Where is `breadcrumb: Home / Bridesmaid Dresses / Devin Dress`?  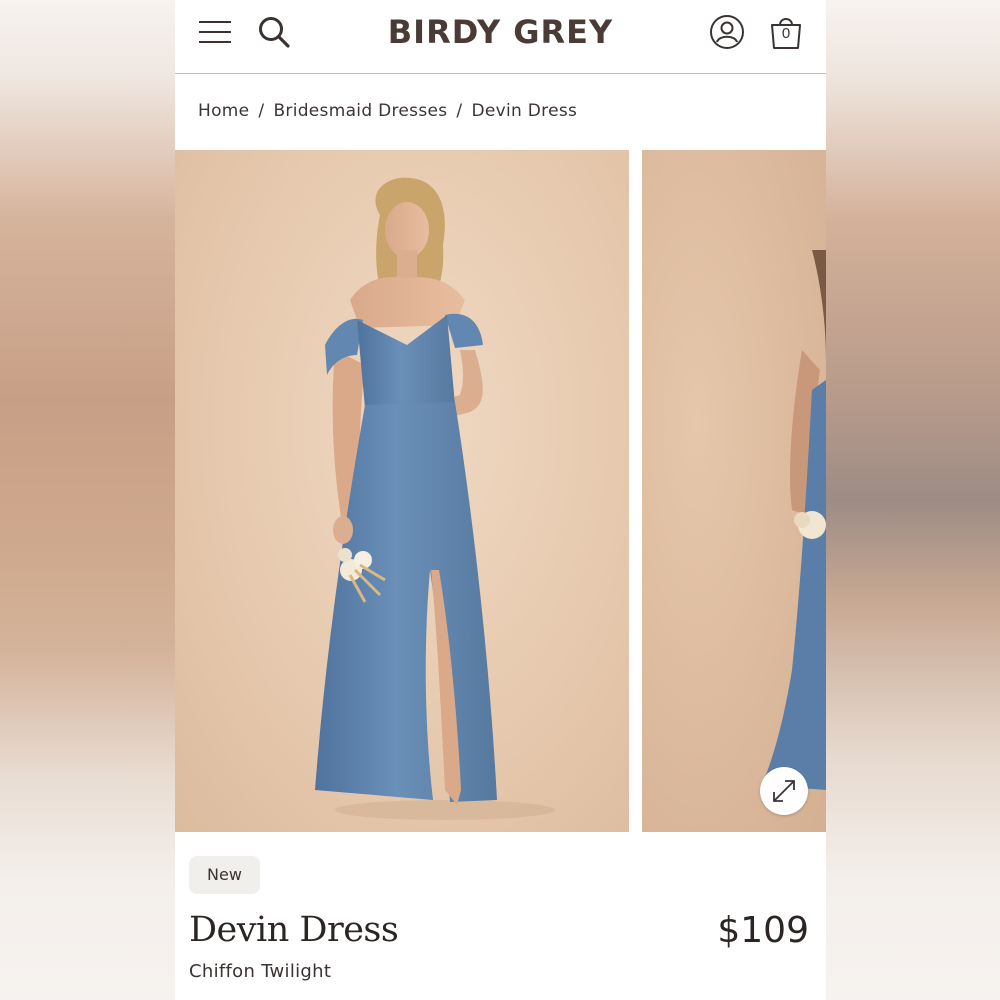
breadcrumb: Home / Bridesmaid Dresses / Devin Dress is located at coordinates (387, 111).